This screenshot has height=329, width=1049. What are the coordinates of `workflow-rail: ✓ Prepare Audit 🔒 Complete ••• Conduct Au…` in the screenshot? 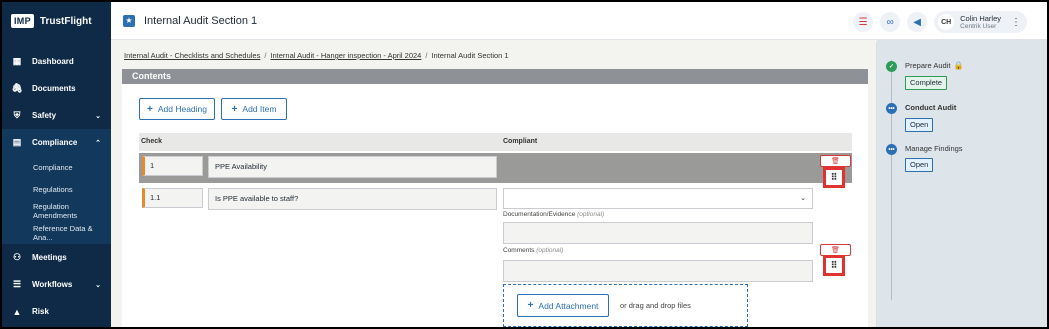 It's located at (962, 183).